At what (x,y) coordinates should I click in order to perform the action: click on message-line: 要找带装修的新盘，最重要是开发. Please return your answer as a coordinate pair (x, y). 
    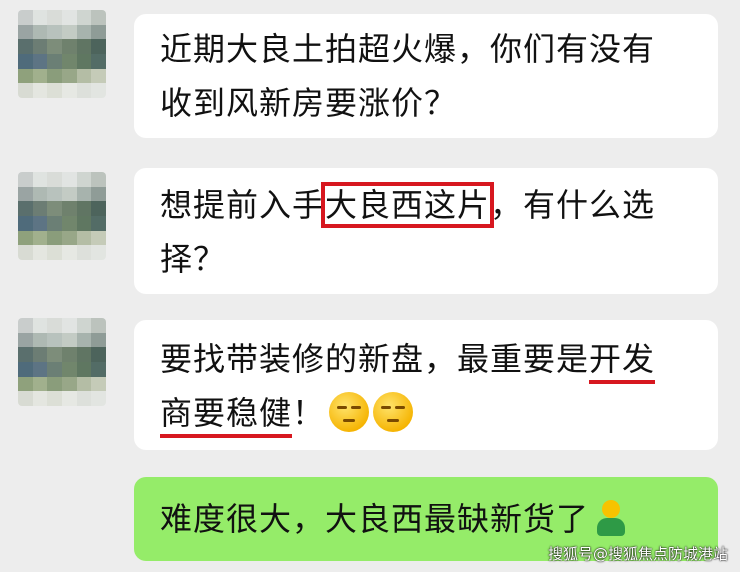
    Looking at the image, I should click on (426, 359).